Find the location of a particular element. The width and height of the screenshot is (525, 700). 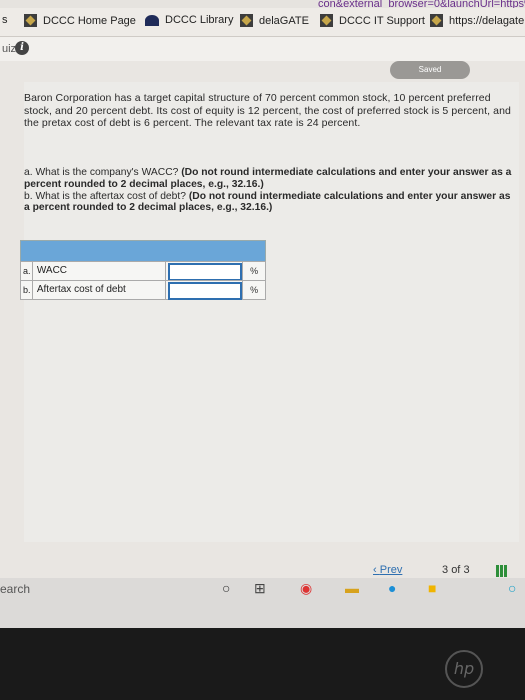

chevron-left-icon: ‹ is located at coordinates (376, 570).